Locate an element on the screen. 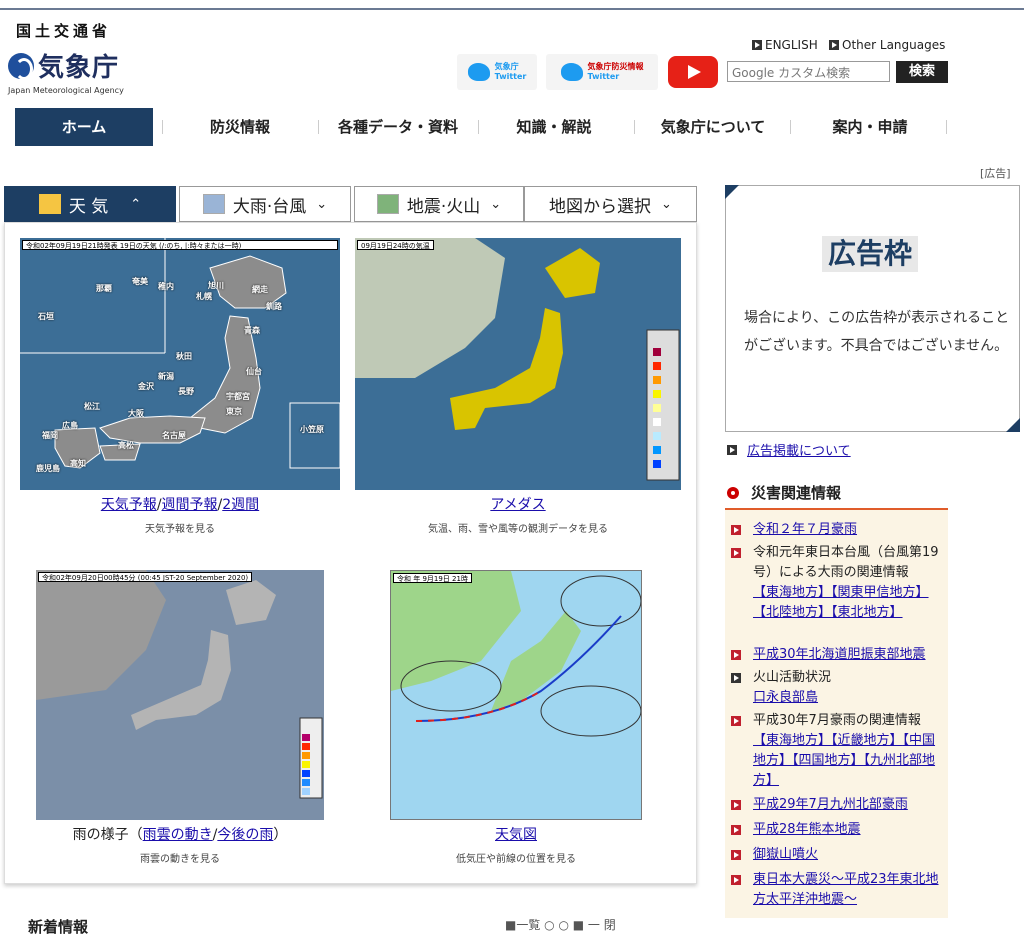  city-label: 新潟 is located at coordinates (166, 376).